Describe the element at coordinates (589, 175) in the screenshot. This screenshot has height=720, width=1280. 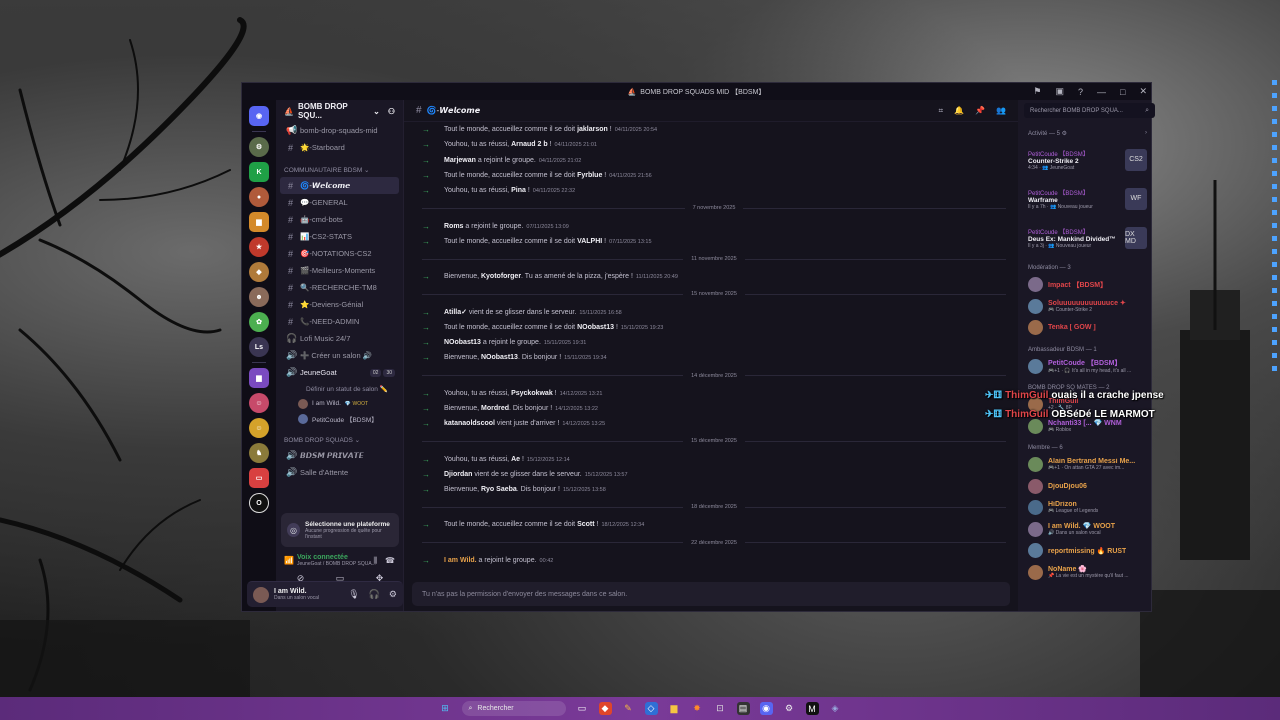
I see `message-username: Fyrblue` at that location.